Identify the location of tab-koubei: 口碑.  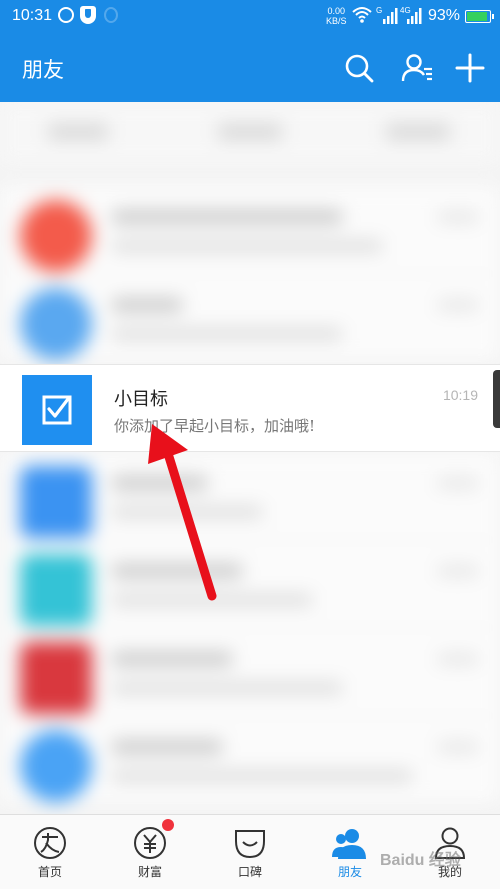
(250, 852).